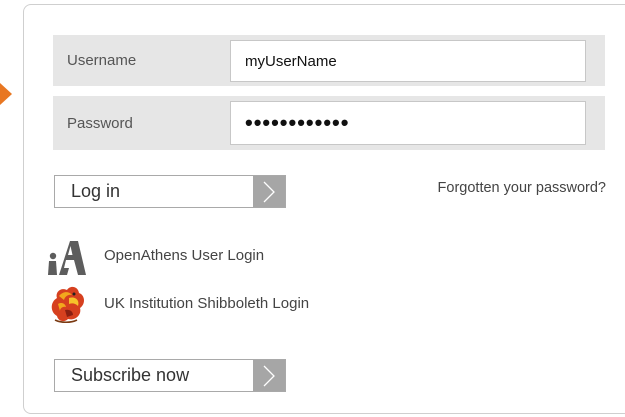  What do you see at coordinates (207, 303) in the screenshot?
I see `shibboleth-login-label: UK Institution Shibboleth Login` at bounding box center [207, 303].